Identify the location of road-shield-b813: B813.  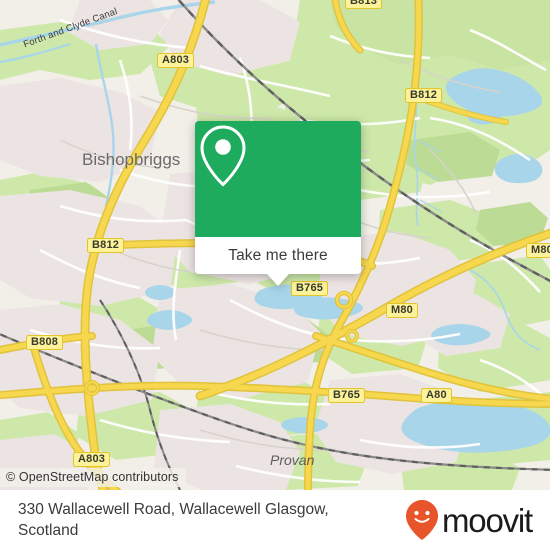
(364, 4).